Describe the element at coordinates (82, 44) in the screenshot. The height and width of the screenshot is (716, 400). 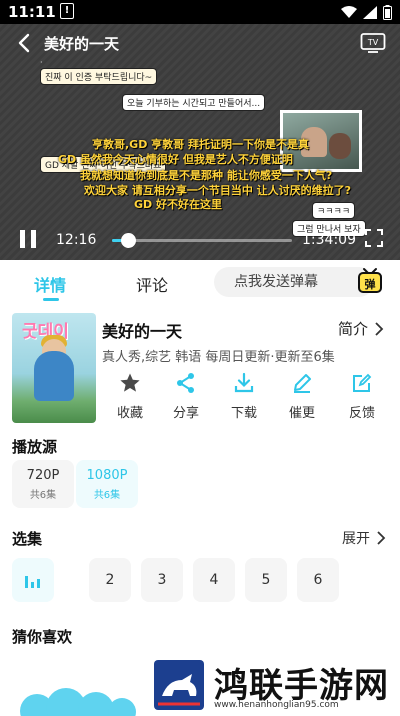
I see `player-title: 美好的一天` at that location.